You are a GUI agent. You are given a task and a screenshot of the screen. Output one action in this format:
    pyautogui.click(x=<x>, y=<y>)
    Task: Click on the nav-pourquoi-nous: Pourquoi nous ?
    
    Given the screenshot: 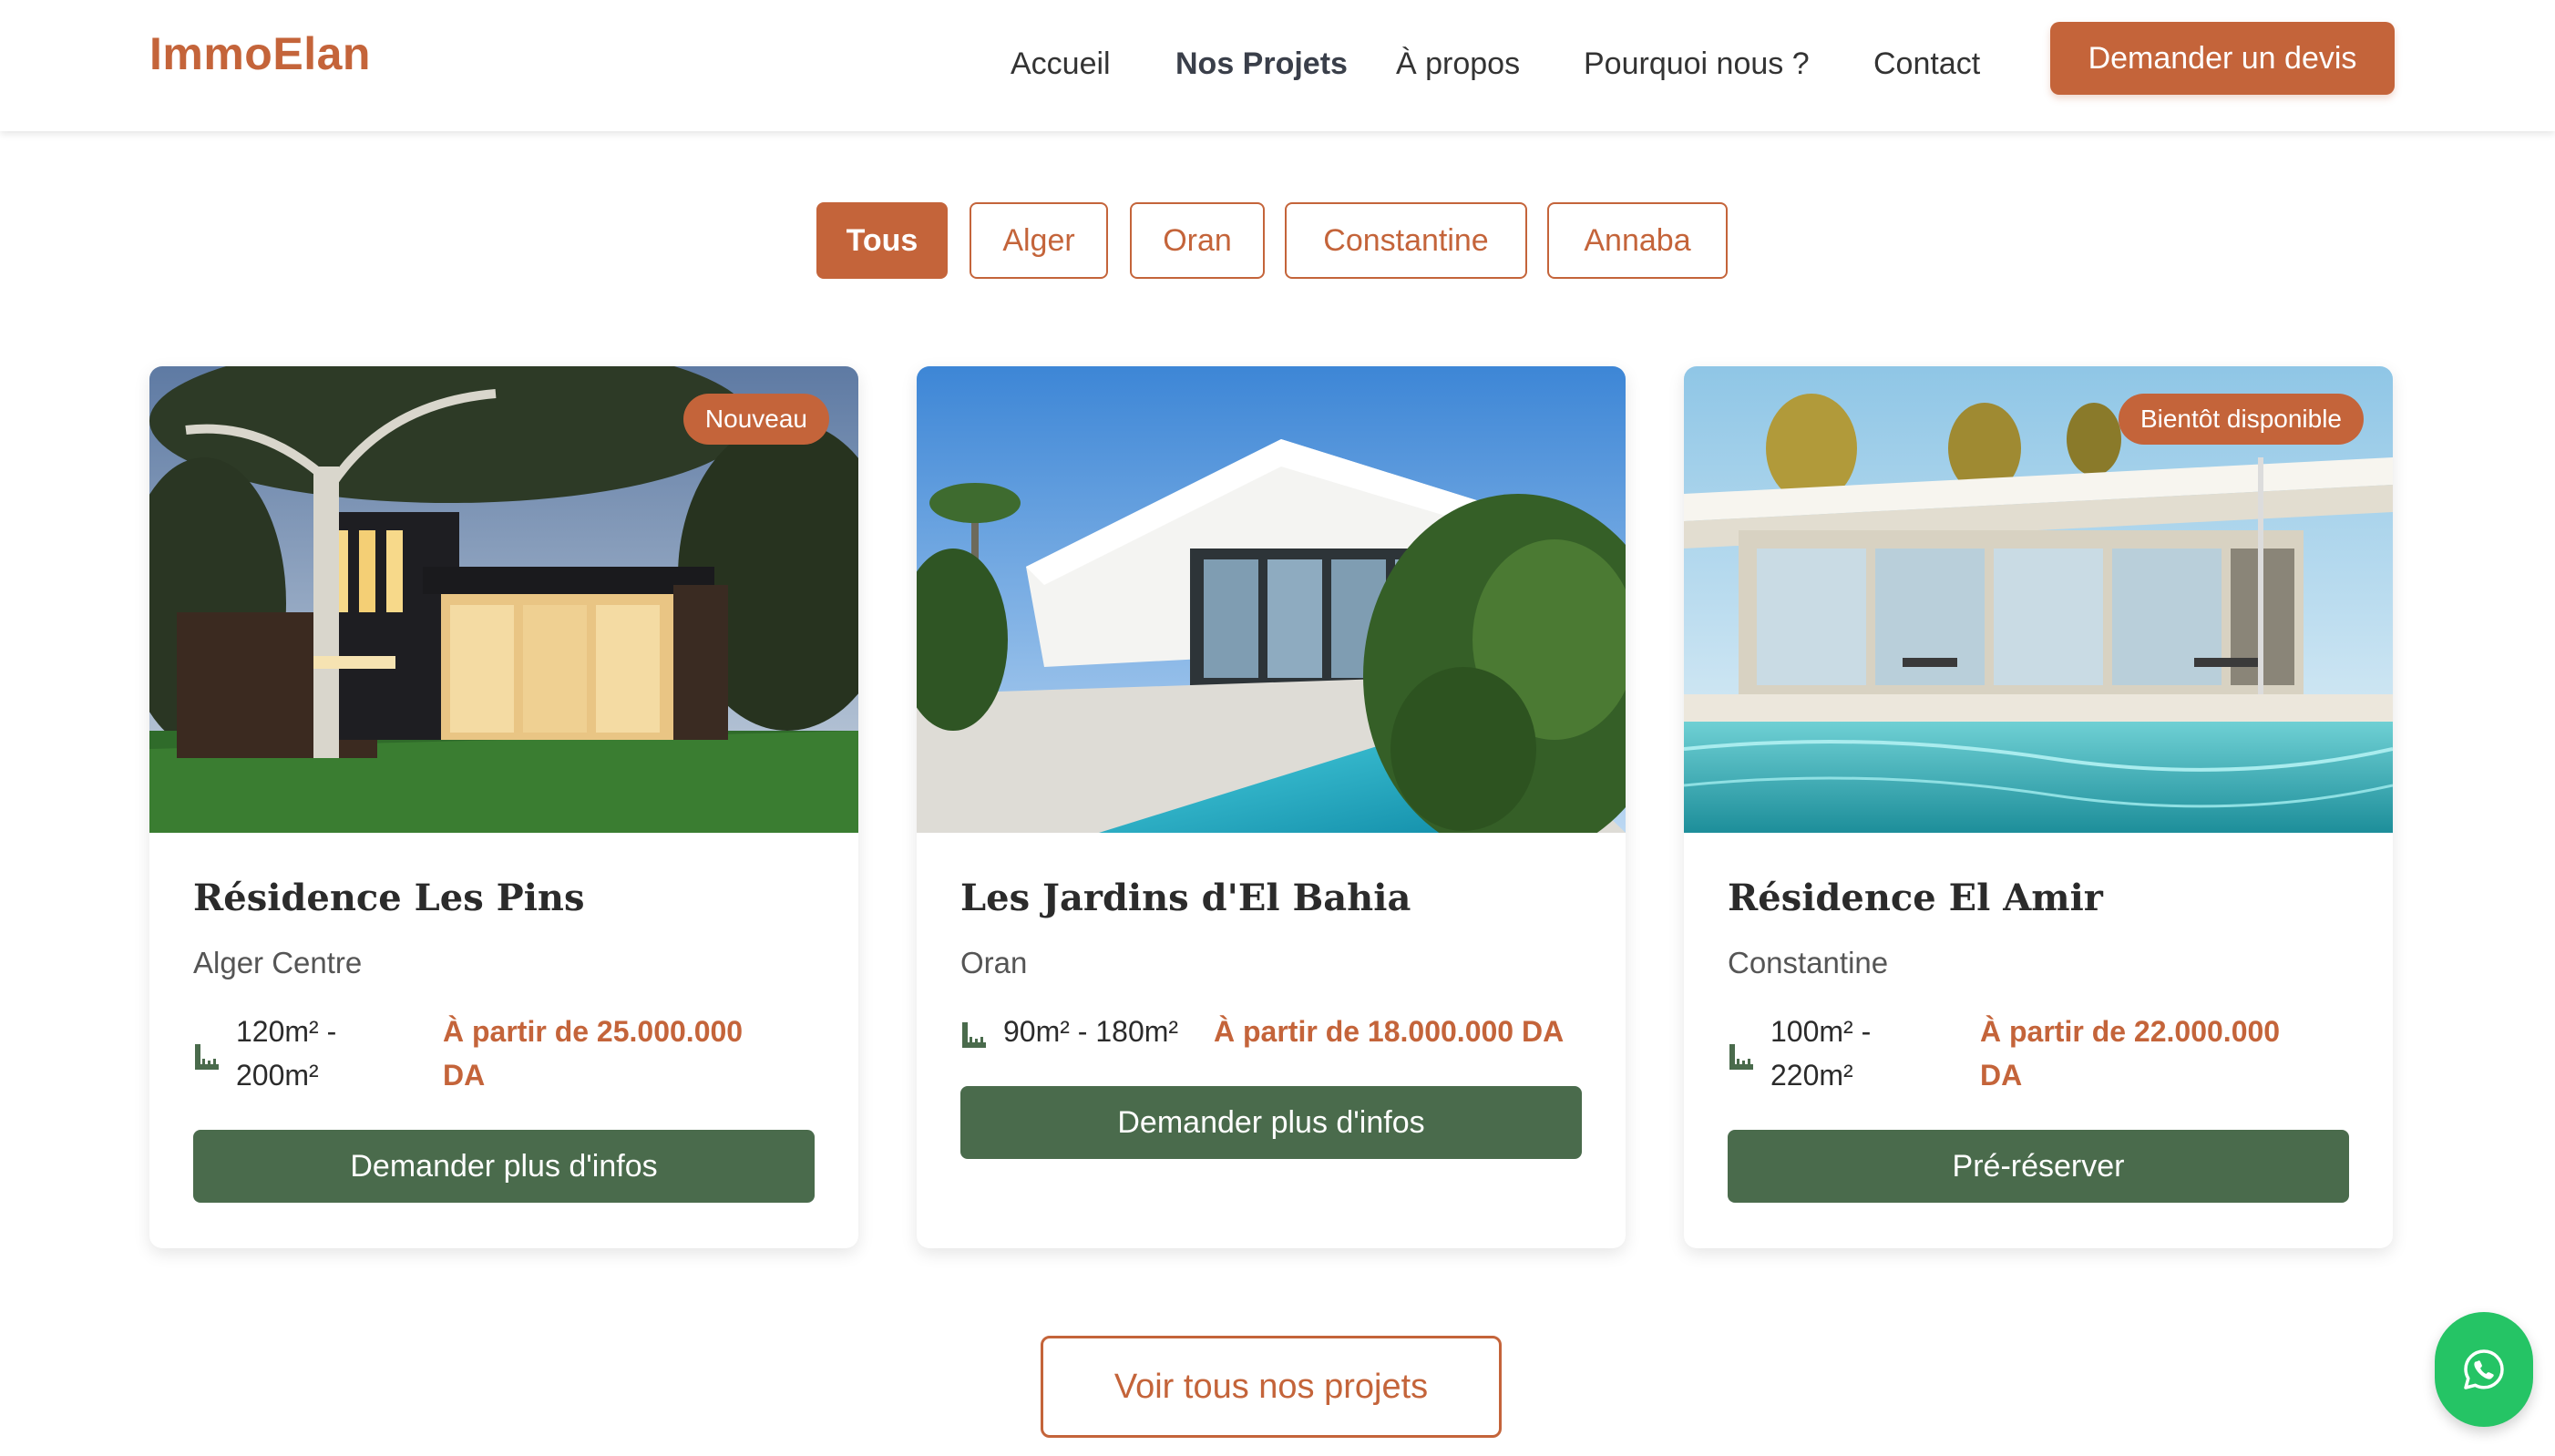 What is the action you would take?
    pyautogui.click(x=1697, y=63)
    